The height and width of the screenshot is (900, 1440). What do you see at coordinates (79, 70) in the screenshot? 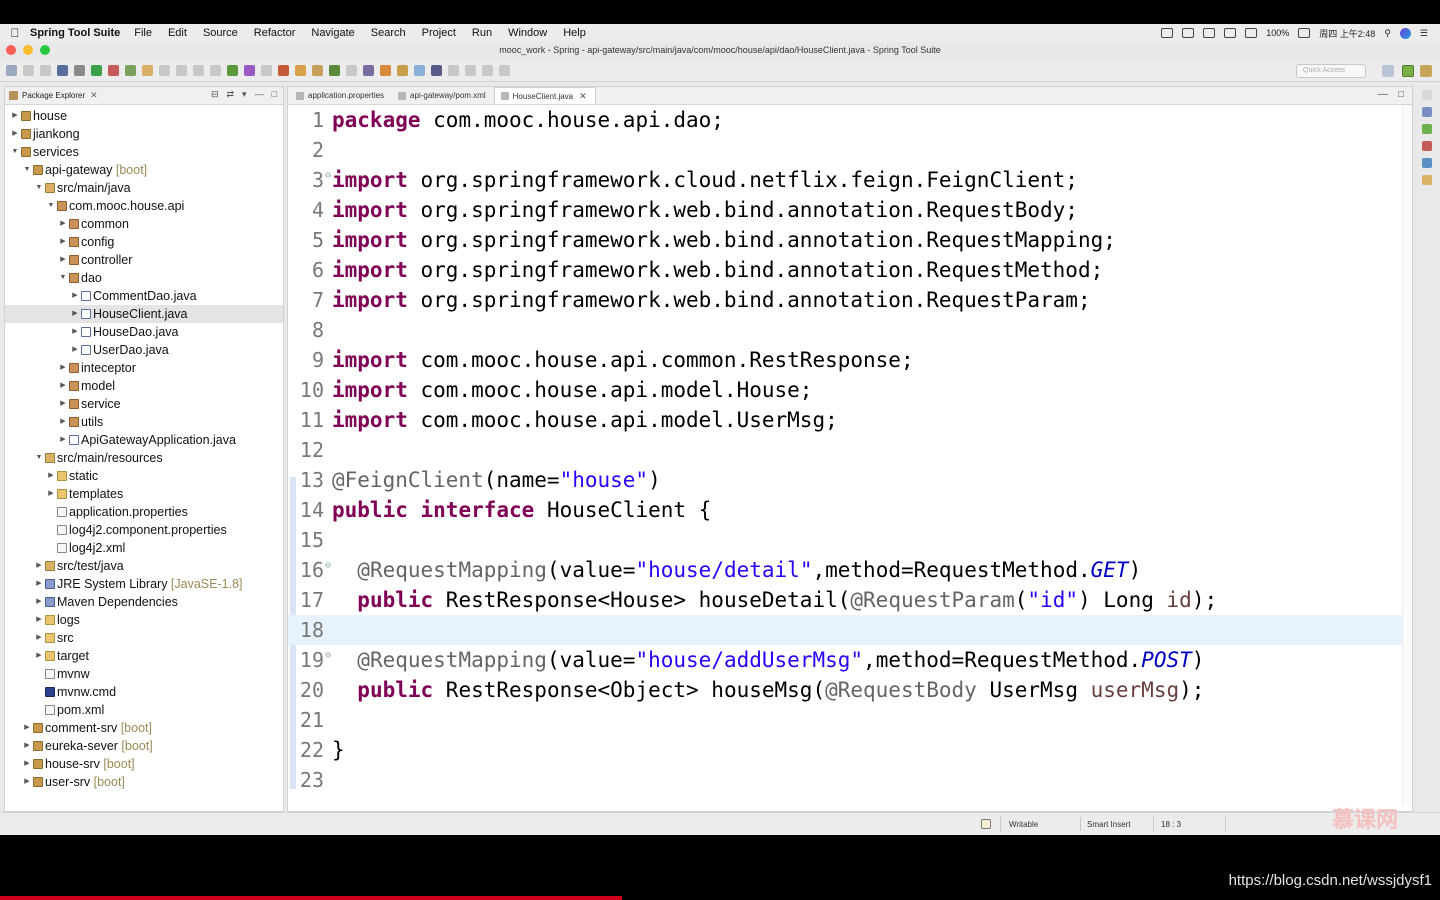
I see `skip-breakpoints-icon` at bounding box center [79, 70].